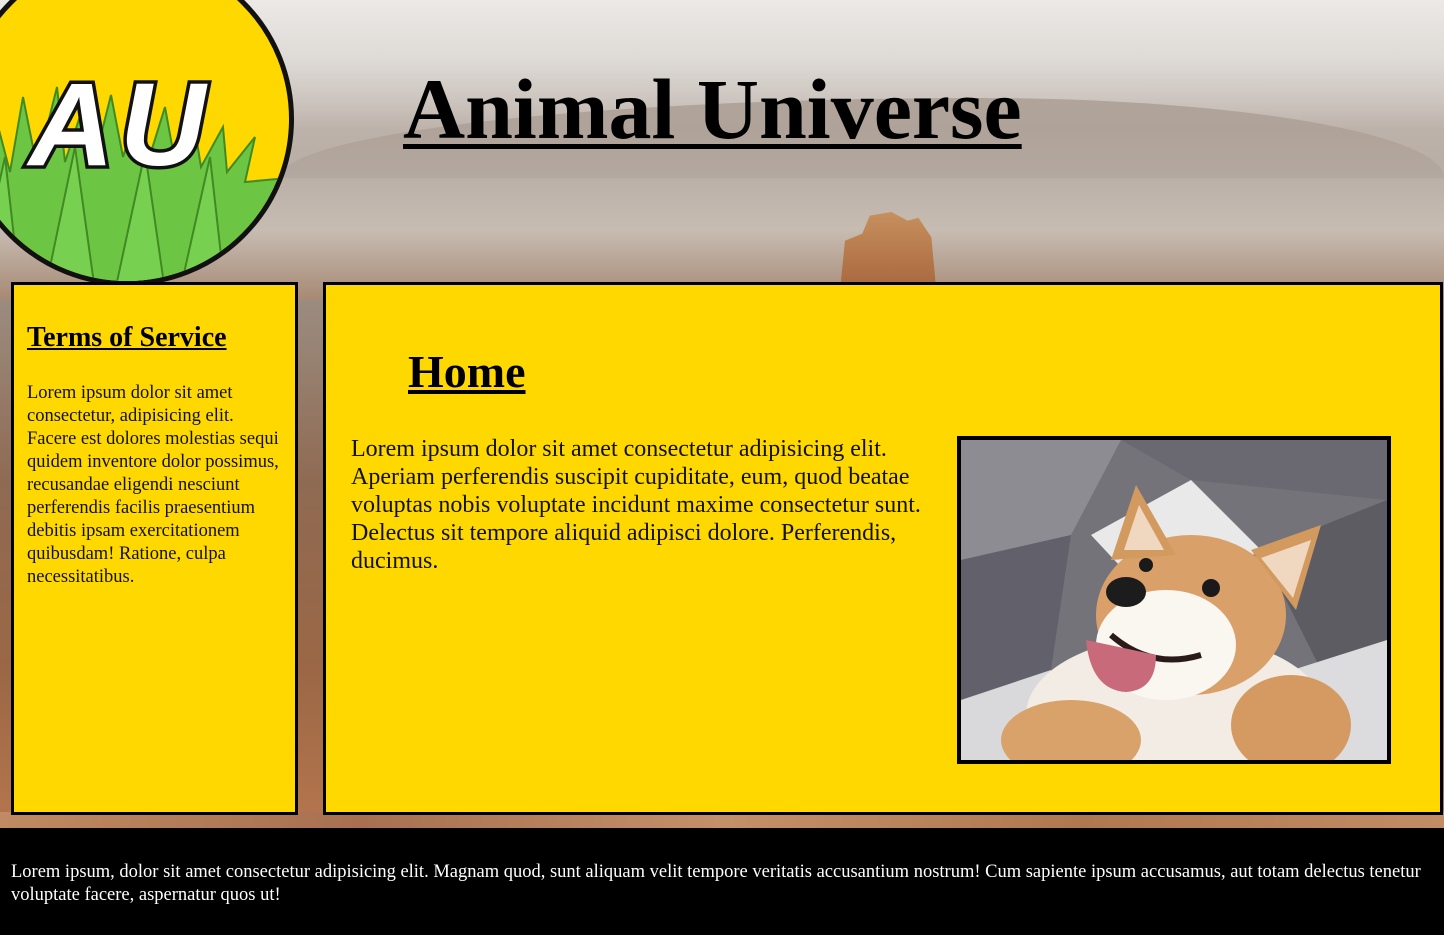 The height and width of the screenshot is (935, 1444). What do you see at coordinates (155, 338) in the screenshot?
I see `sidebar-heading: Terms of Service` at bounding box center [155, 338].